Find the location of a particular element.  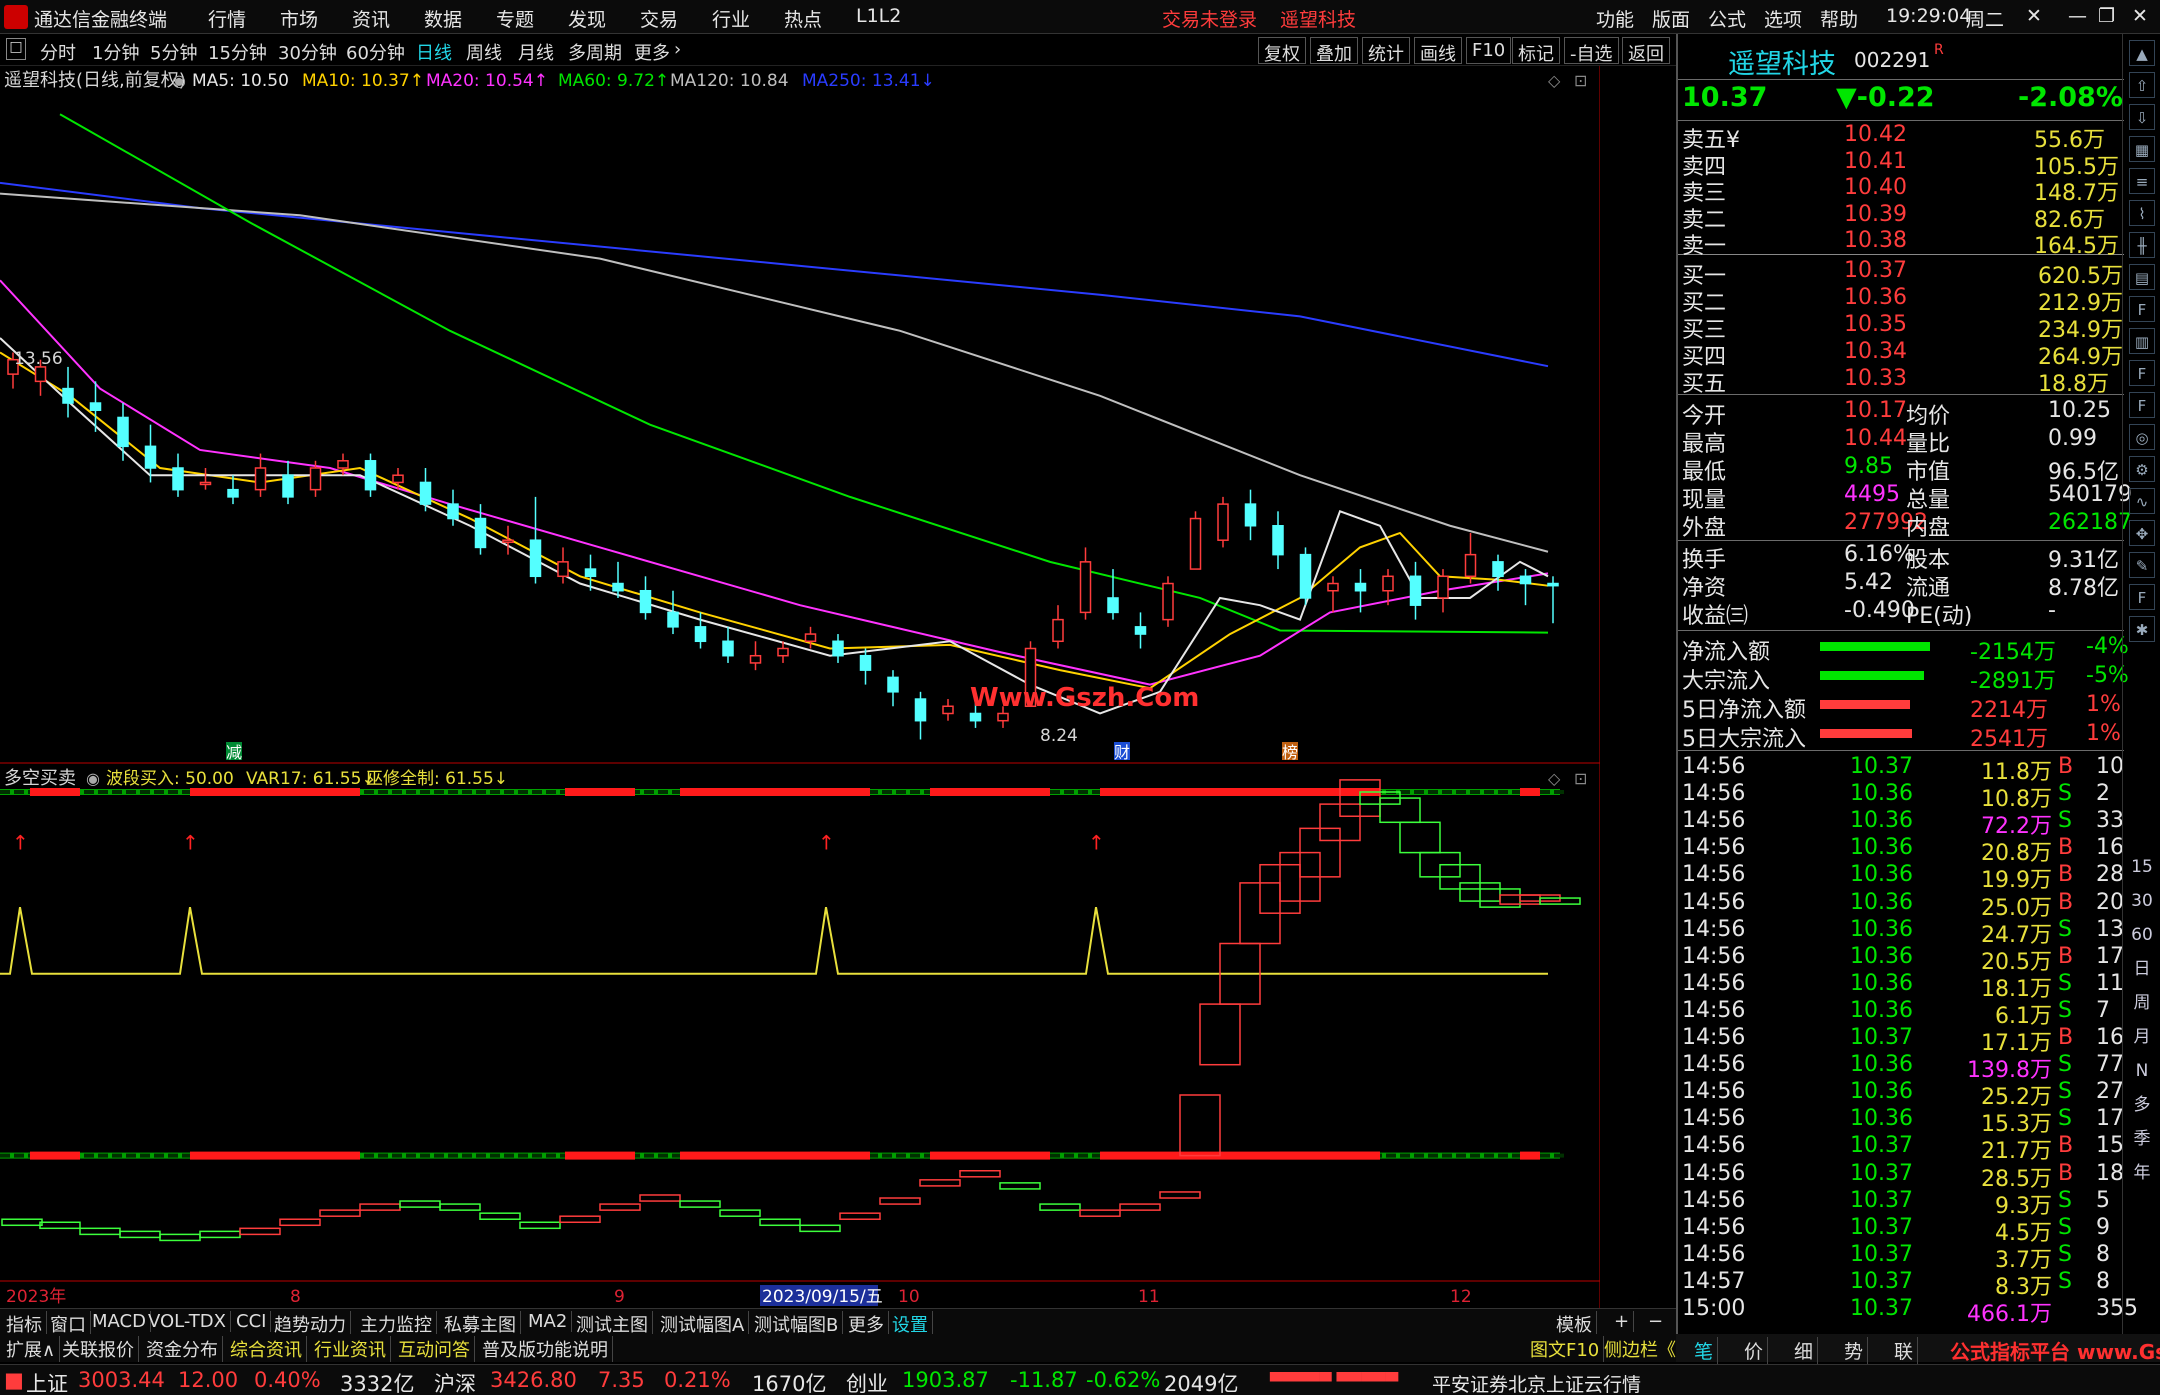

diamond-icon: ◇ is located at coordinates (1554, 80).